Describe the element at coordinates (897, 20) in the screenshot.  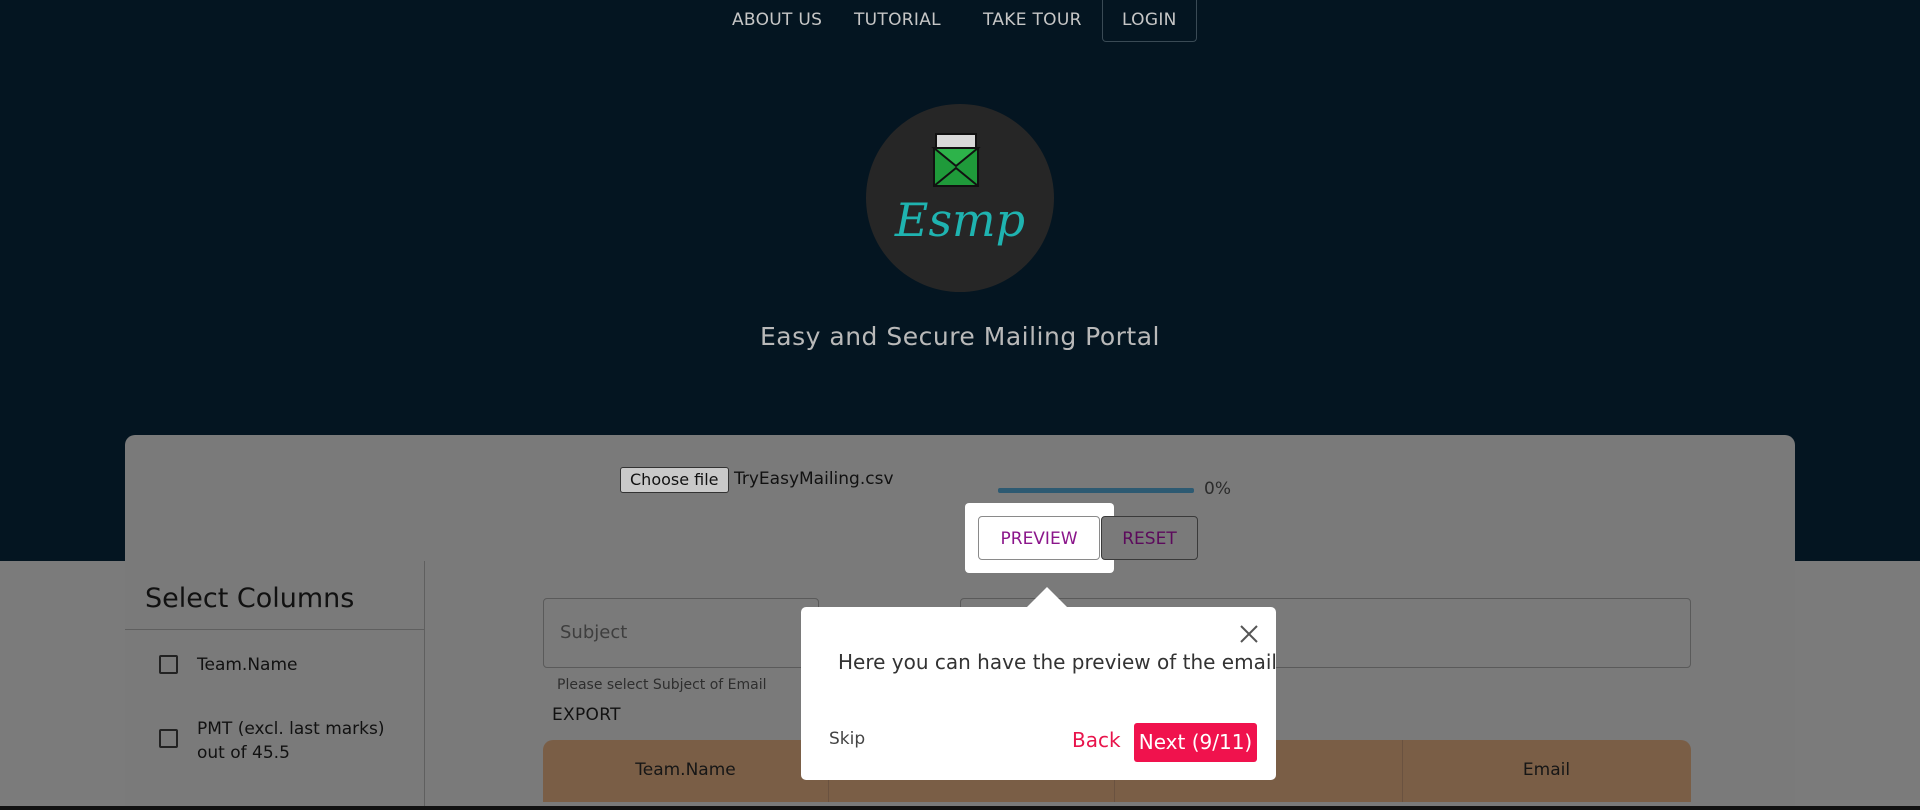
I see `nav-tutorial: TUTORIAL` at that location.